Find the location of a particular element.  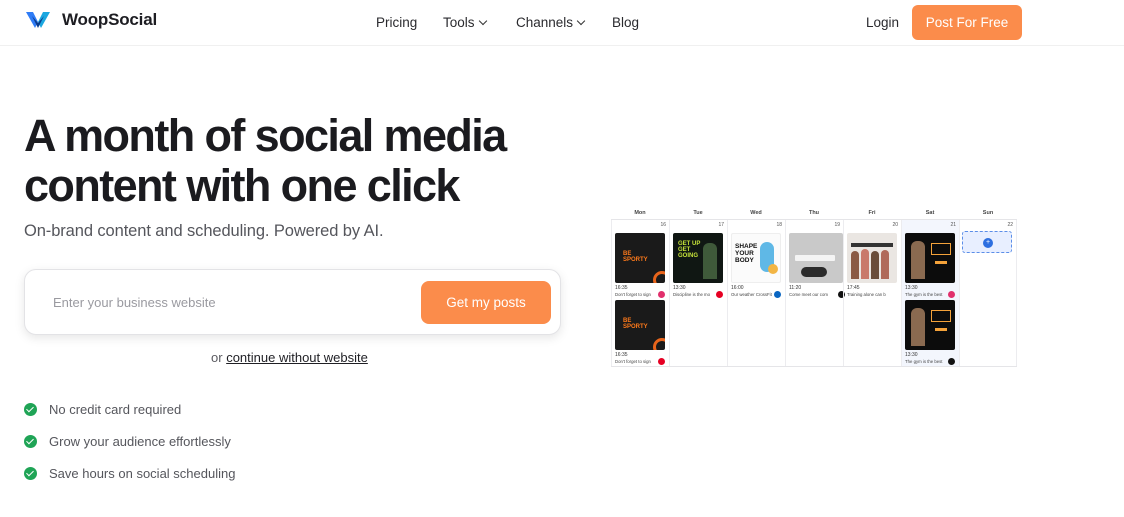

dumbbell-shape is located at coordinates (814, 272).